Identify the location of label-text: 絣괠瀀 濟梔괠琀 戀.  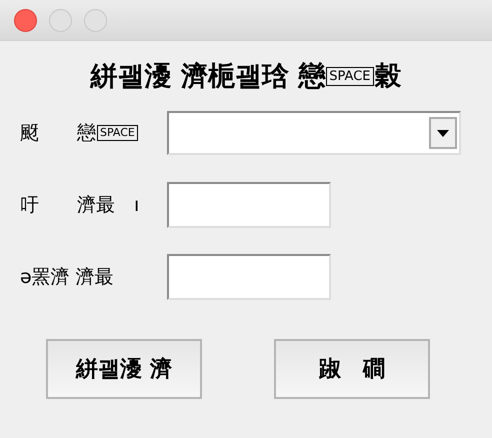
(208, 77).